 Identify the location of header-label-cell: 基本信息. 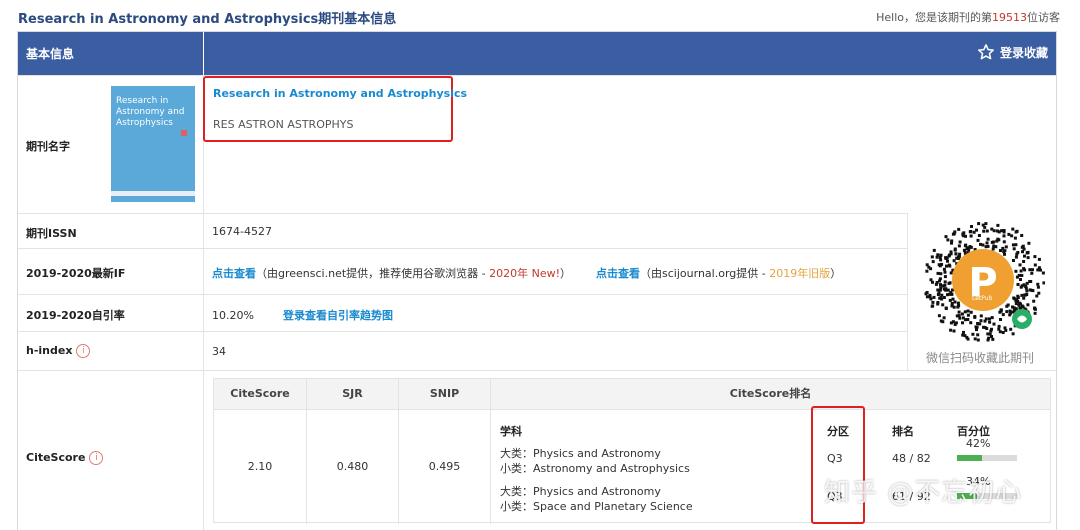
(111, 53).